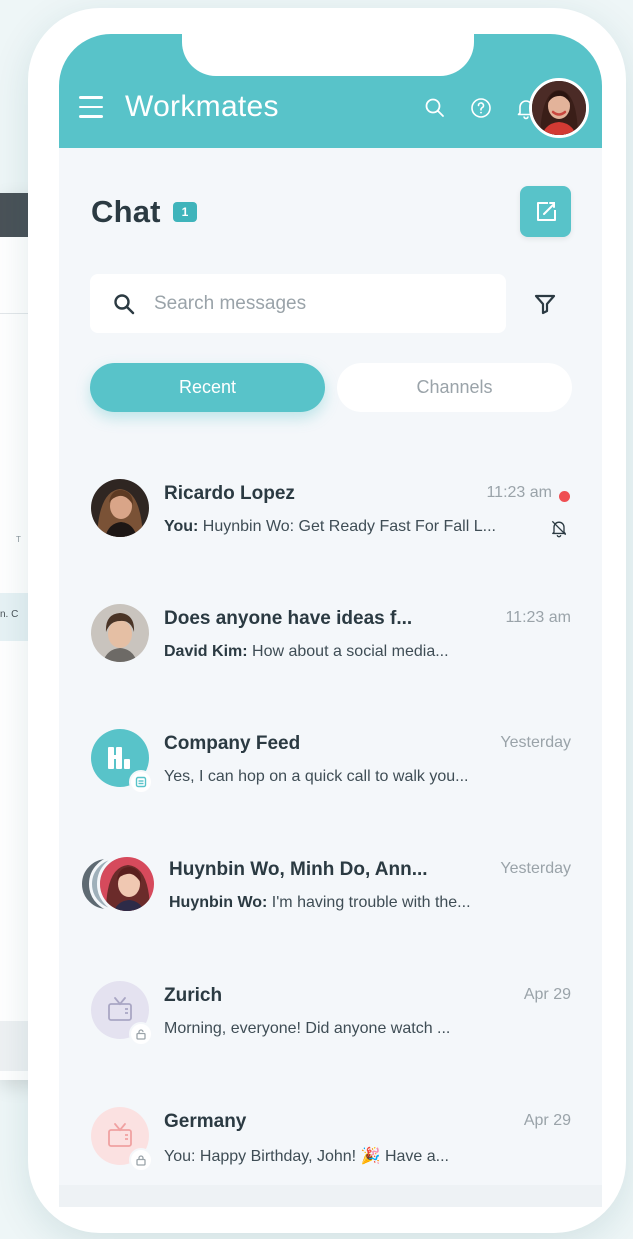  I want to click on group-avatar, so click(119, 885).